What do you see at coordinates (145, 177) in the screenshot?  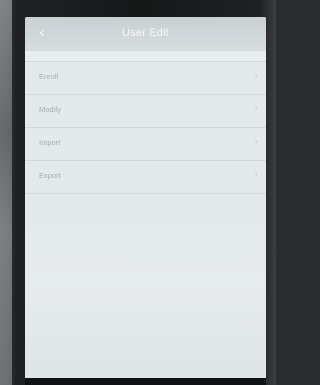 I see `menu-item-export: Export ›` at bounding box center [145, 177].